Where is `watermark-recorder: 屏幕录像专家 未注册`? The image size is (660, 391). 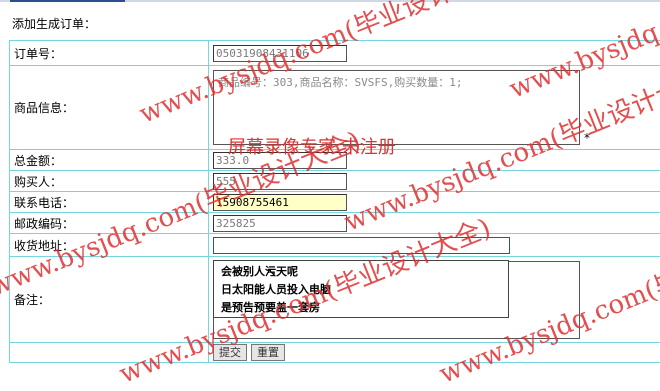 watermark-recorder: 屏幕录像专家 未注册 is located at coordinates (312, 146).